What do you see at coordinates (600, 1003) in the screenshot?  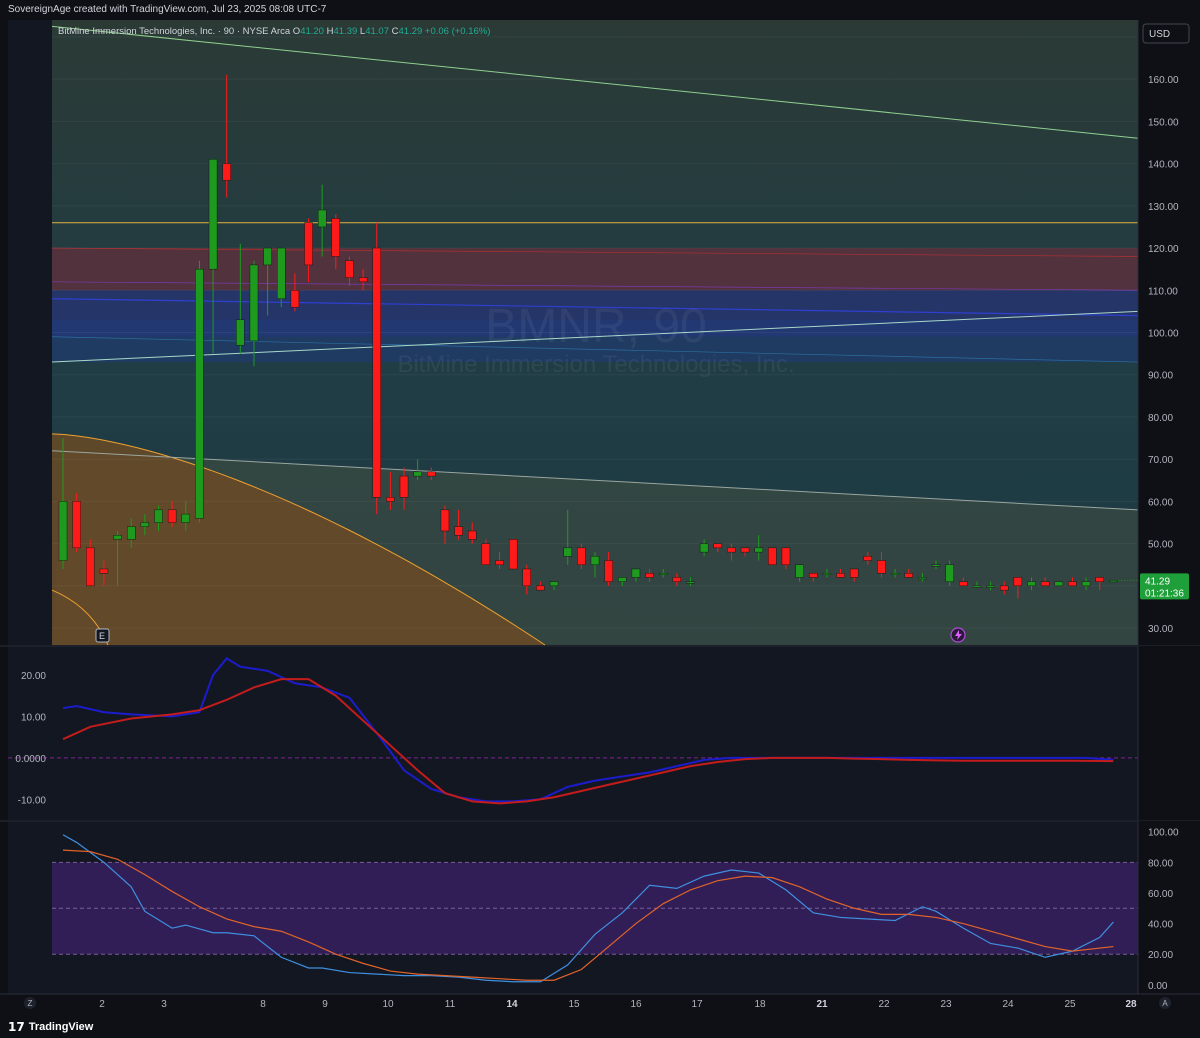 I see `overlay-text: 2 3 8 9 10 11 14 15 16 17 18 21 22 23 24 25 28Z A` at bounding box center [600, 1003].